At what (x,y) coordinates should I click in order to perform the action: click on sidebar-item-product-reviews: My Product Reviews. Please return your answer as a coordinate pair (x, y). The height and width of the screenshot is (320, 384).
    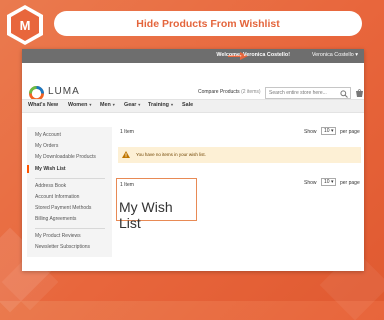
    Looking at the image, I should click on (58, 236).